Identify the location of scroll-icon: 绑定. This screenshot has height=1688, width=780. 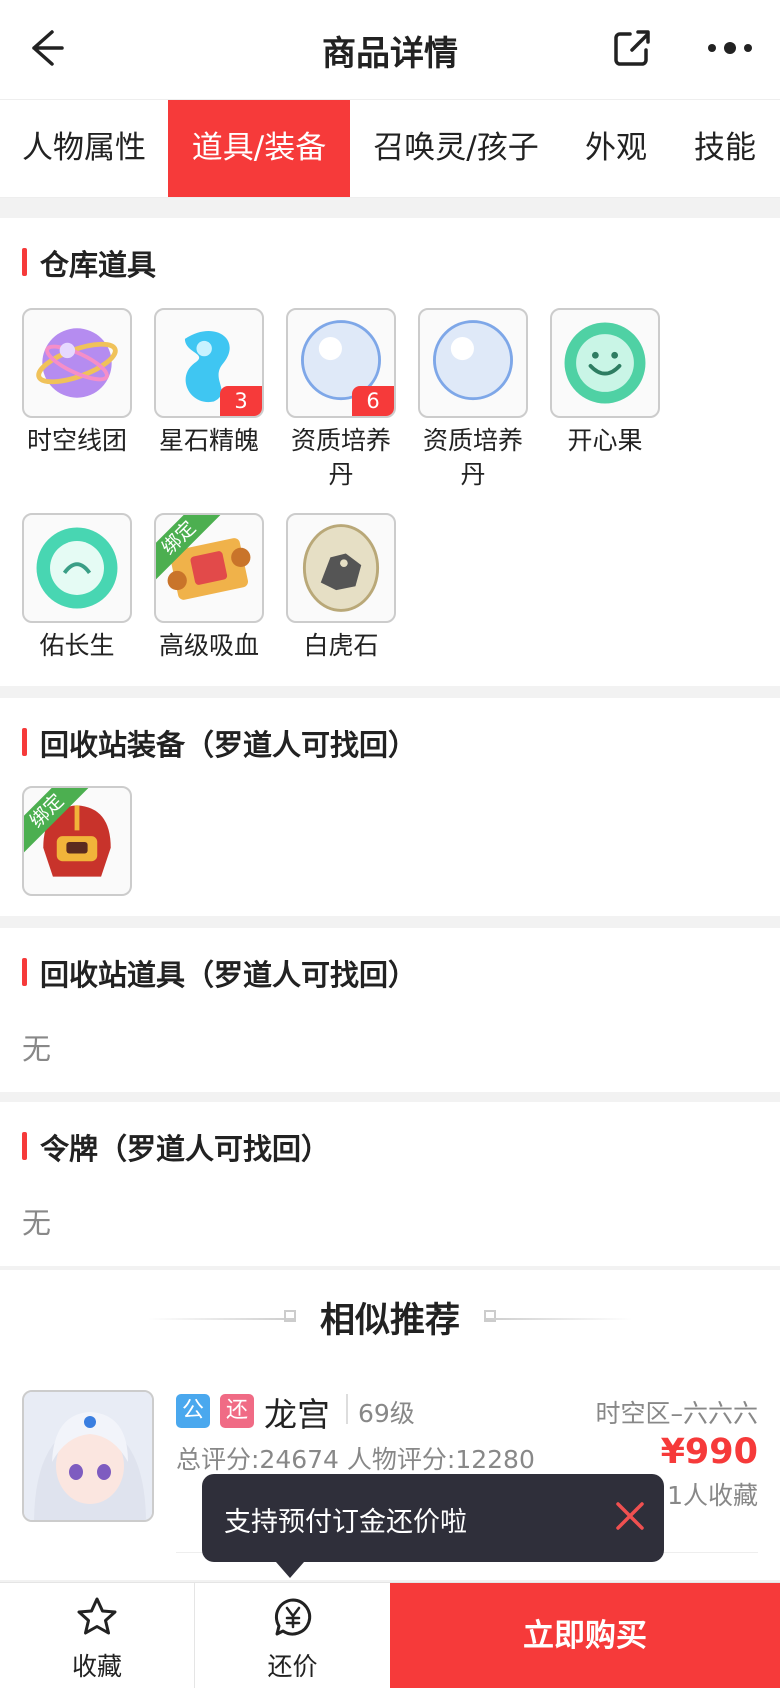
(209, 568).